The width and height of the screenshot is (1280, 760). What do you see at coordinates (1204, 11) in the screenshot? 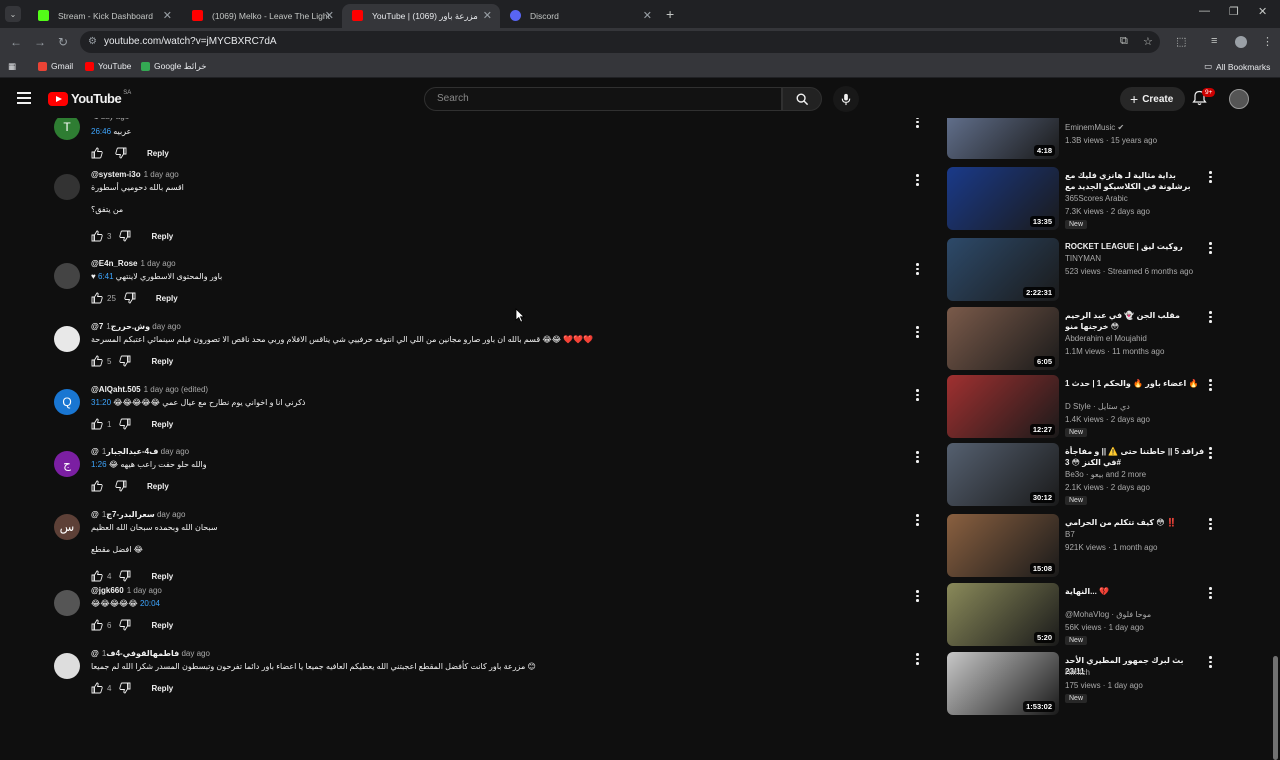
I see `minimize-icon: —` at bounding box center [1204, 11].